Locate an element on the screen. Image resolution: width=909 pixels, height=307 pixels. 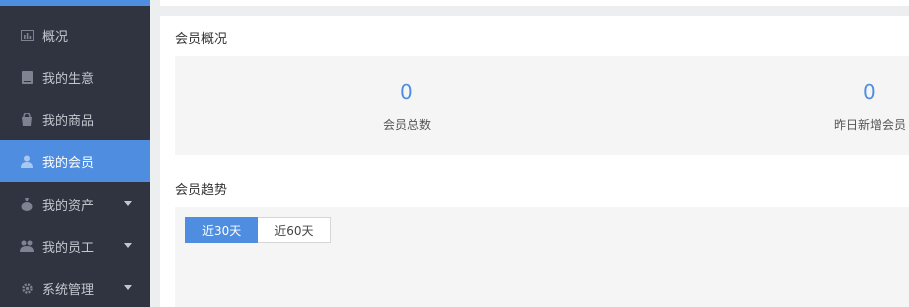
book-icon is located at coordinates (27, 77).